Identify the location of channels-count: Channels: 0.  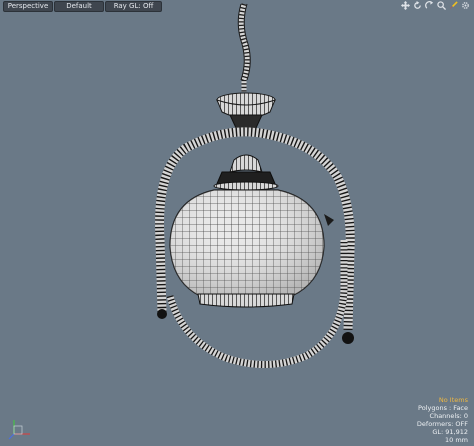
(448, 416).